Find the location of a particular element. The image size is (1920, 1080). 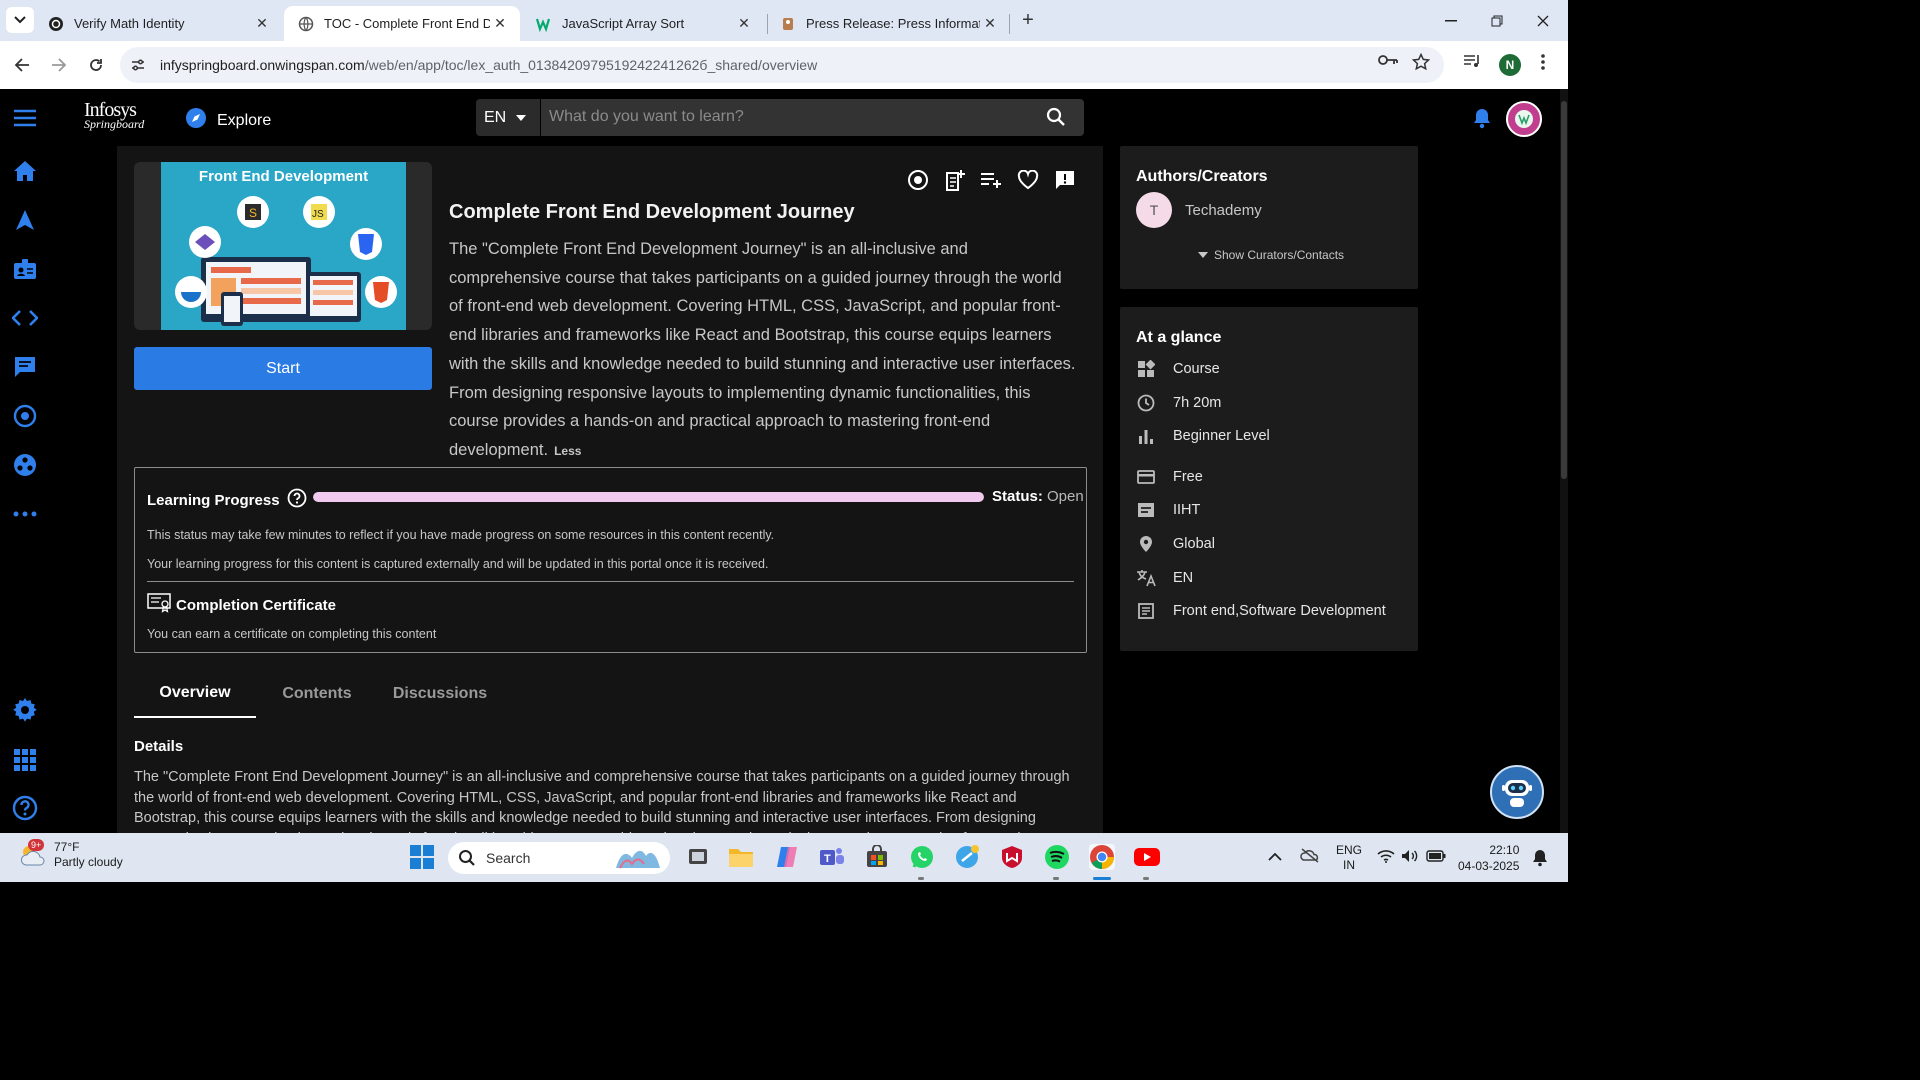

explore-link: Explore is located at coordinates (228, 120).